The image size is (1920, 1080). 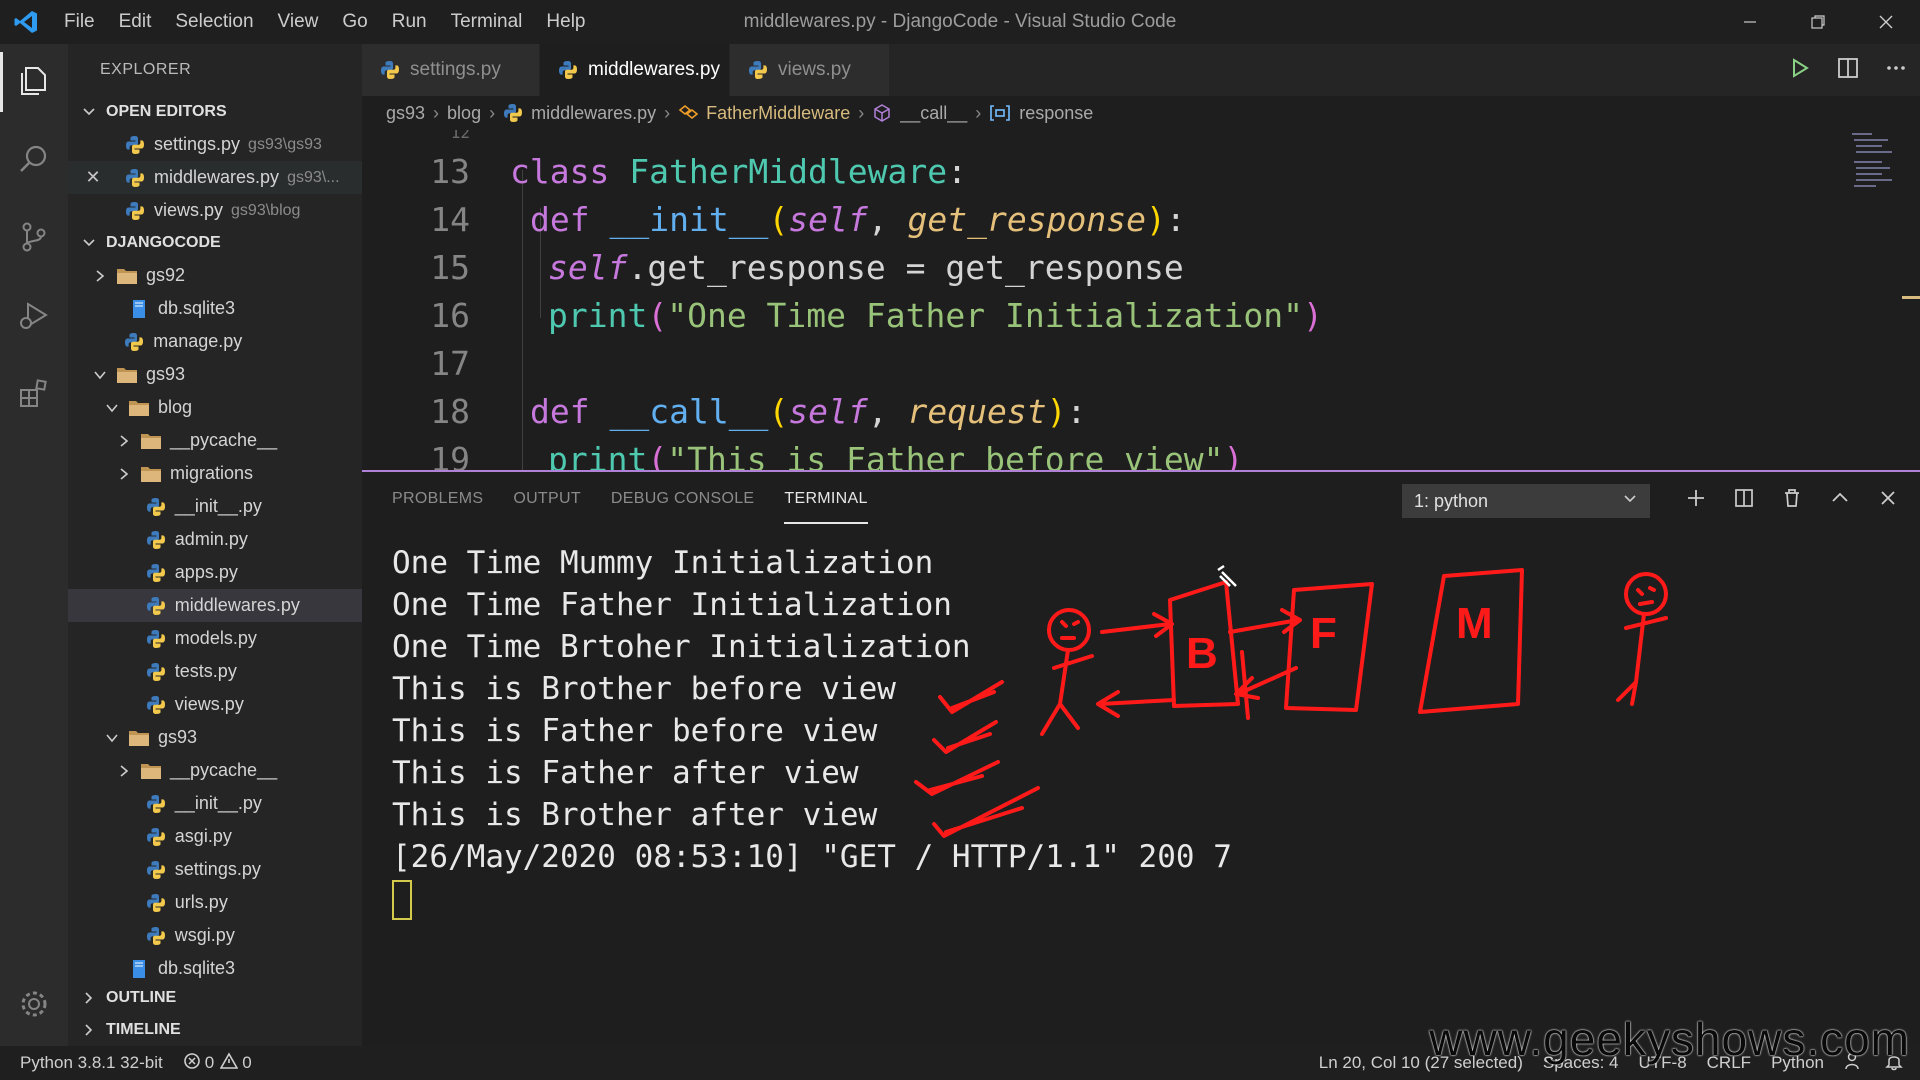 What do you see at coordinates (450, 363) in the screenshot?
I see `line-number: 17` at bounding box center [450, 363].